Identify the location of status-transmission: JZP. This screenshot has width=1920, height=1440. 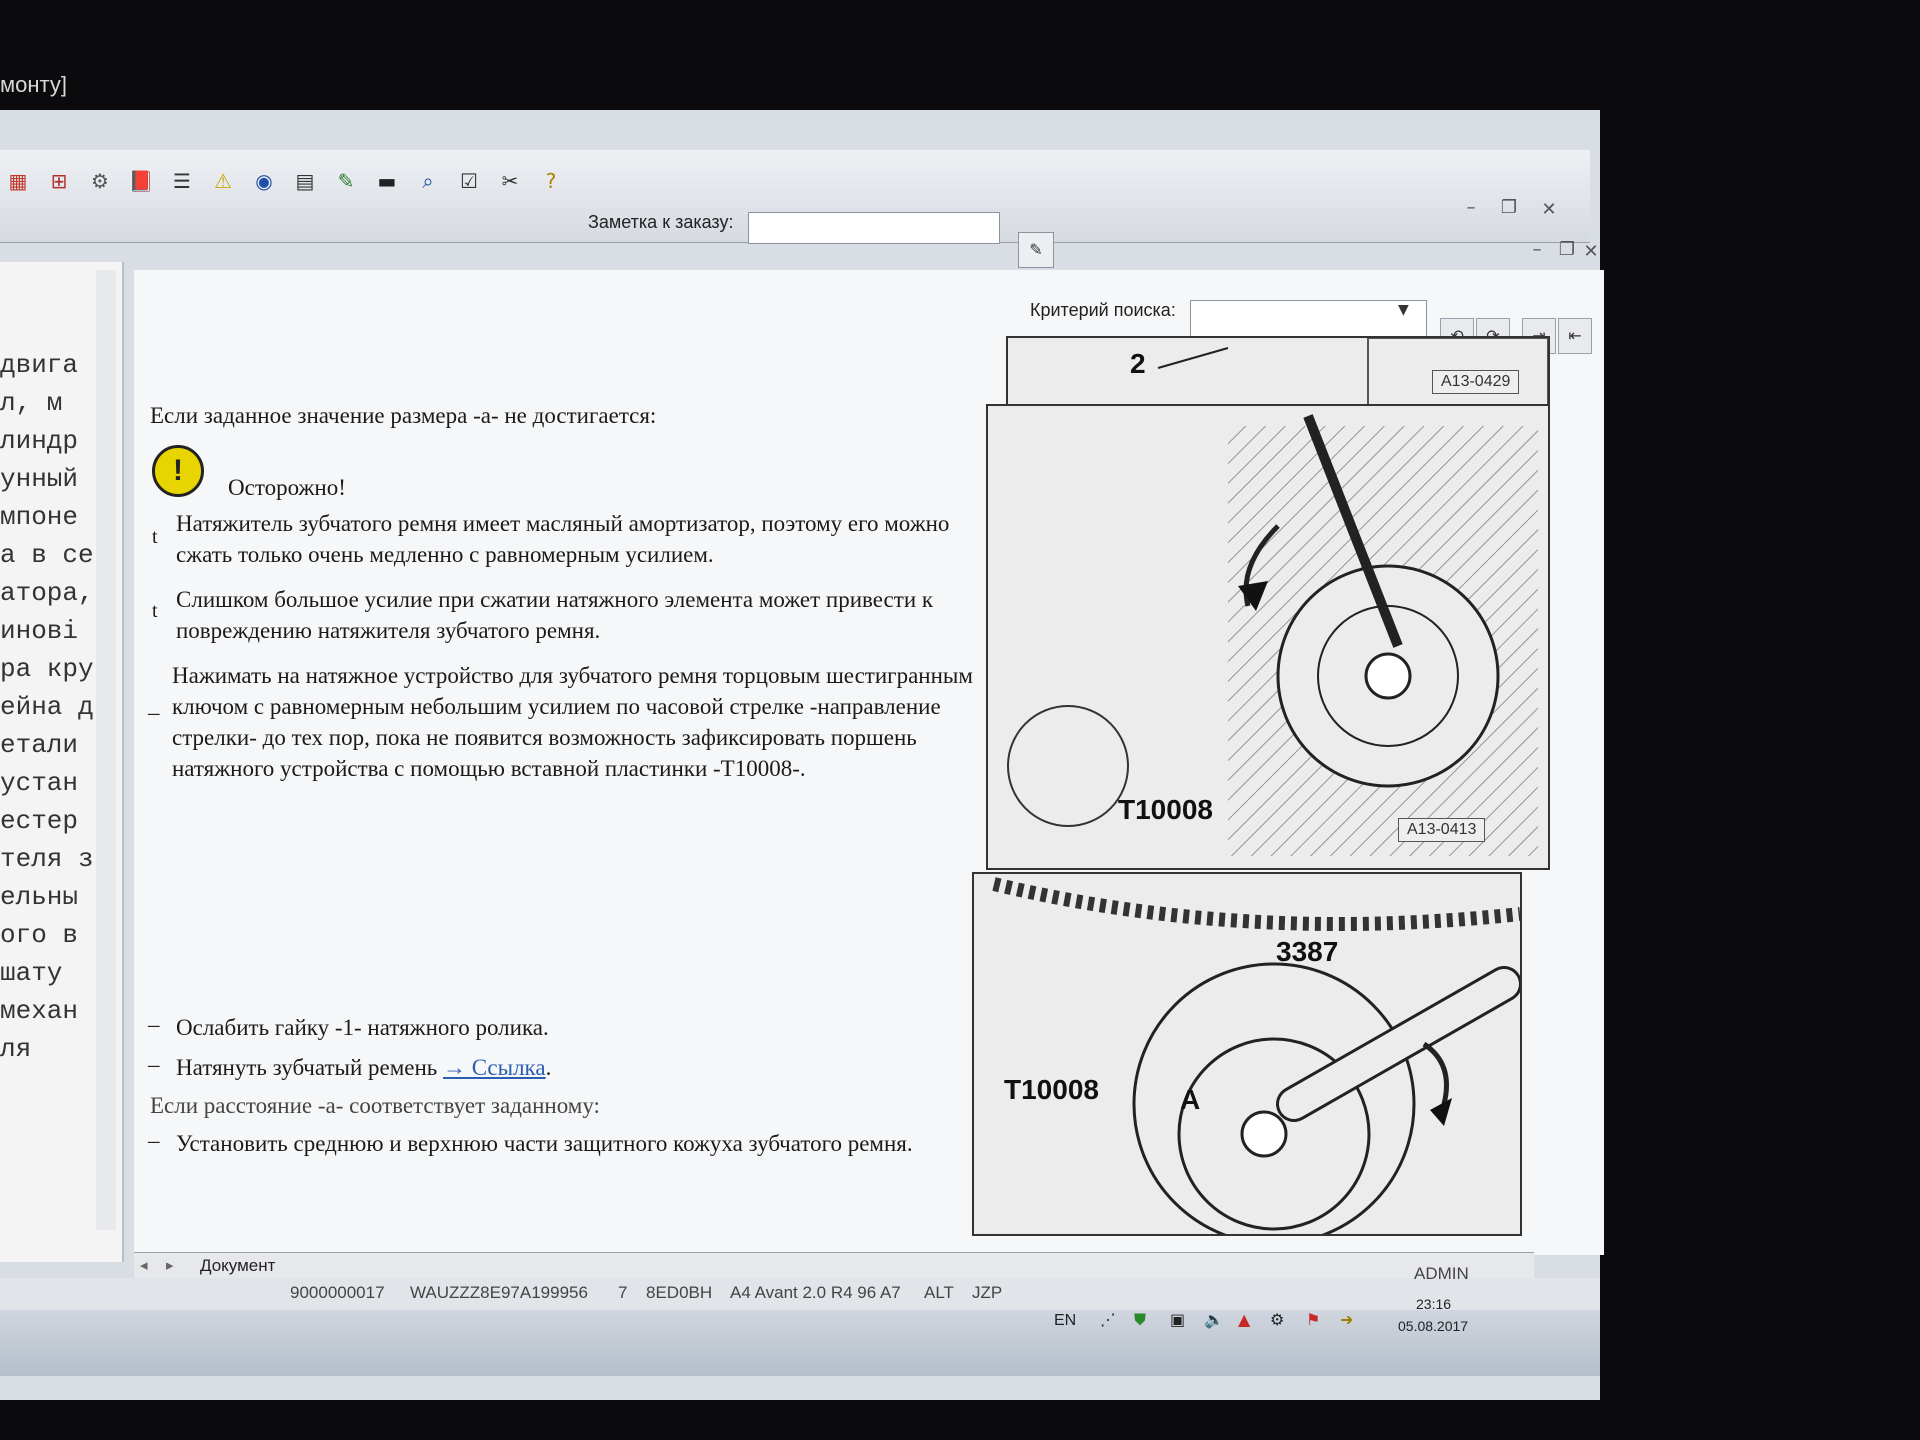
(987, 1292).